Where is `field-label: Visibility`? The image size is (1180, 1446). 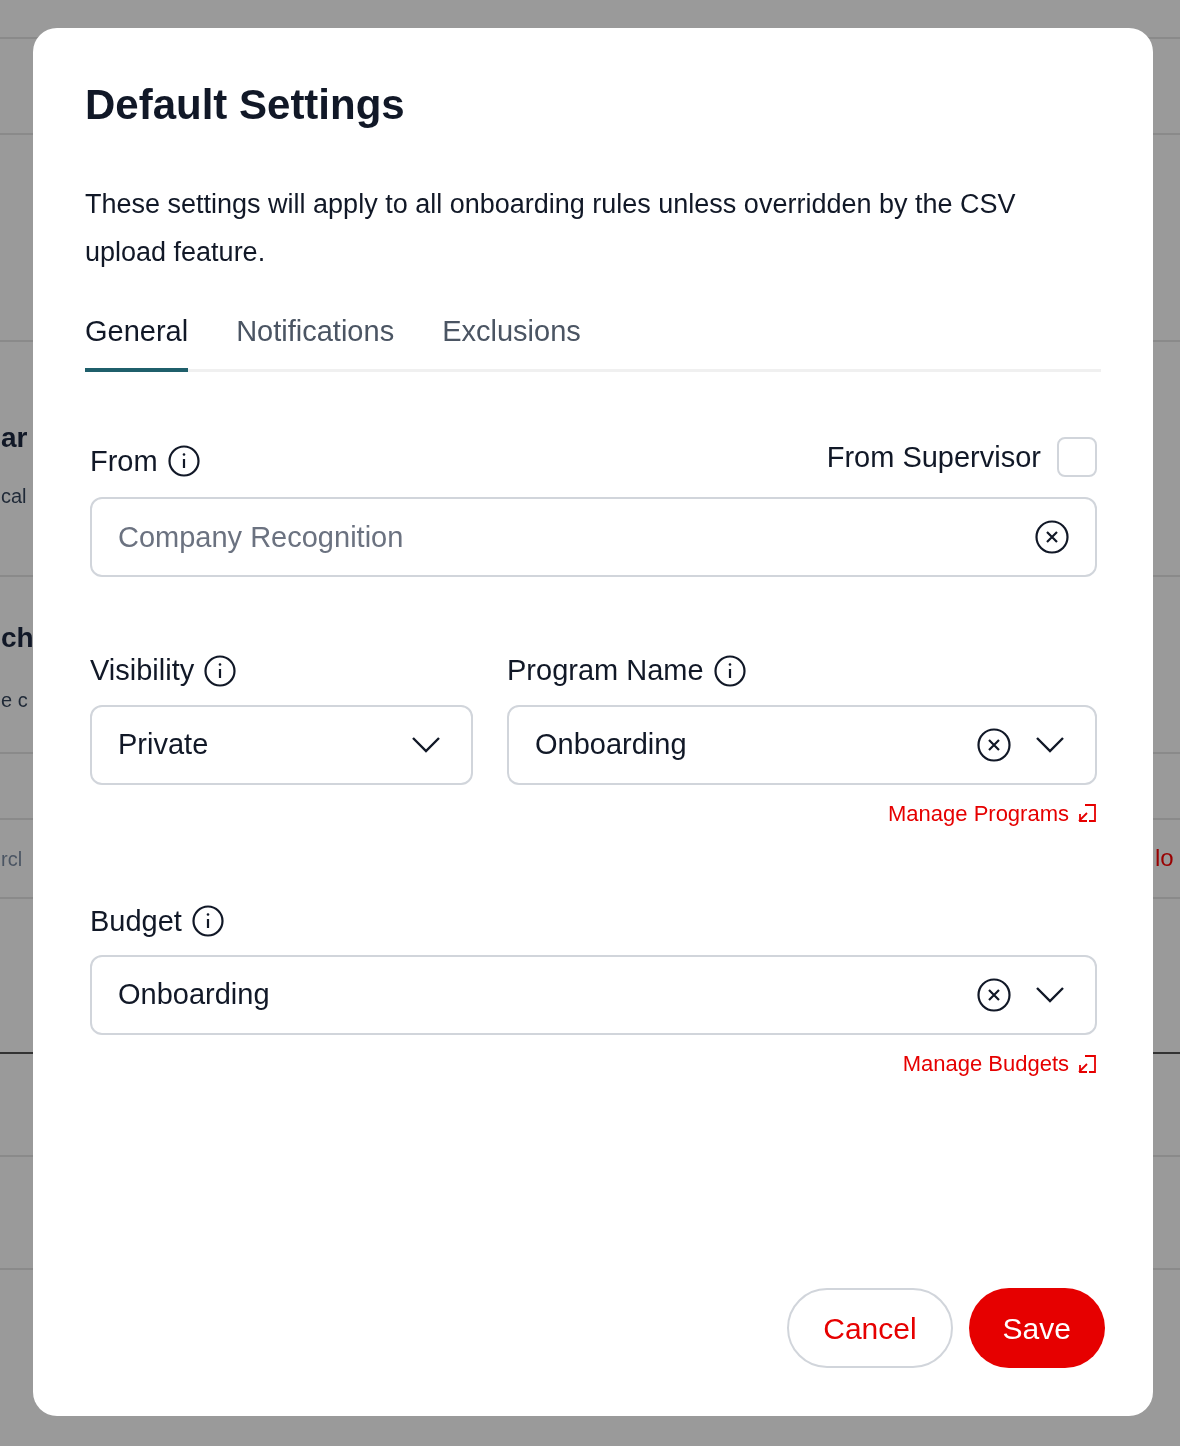
field-label: Visibility is located at coordinates (142, 670).